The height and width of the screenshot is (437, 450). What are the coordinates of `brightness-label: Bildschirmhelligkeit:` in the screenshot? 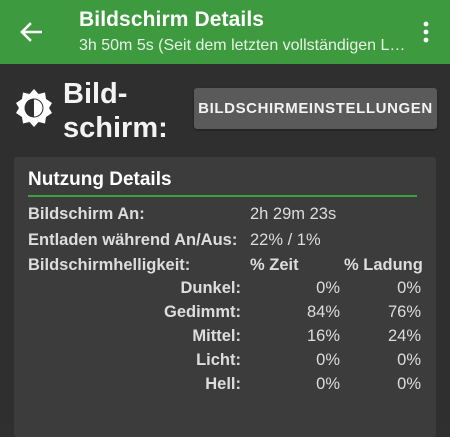 It's located at (109, 265).